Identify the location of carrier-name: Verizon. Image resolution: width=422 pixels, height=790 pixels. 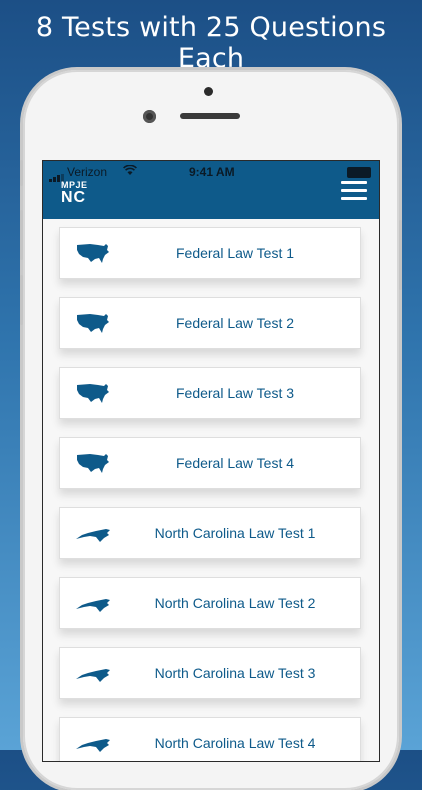
(87, 172).